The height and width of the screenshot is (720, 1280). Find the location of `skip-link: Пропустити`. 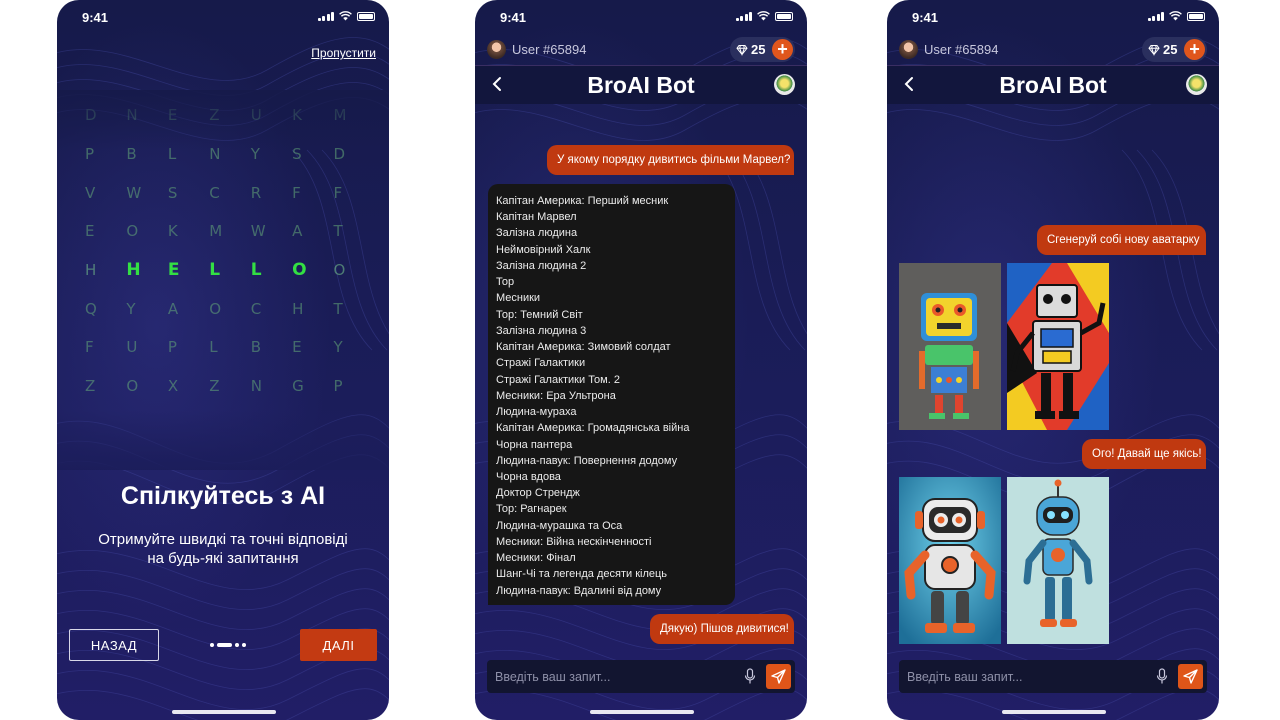

skip-link: Пропустити is located at coordinates (343, 53).